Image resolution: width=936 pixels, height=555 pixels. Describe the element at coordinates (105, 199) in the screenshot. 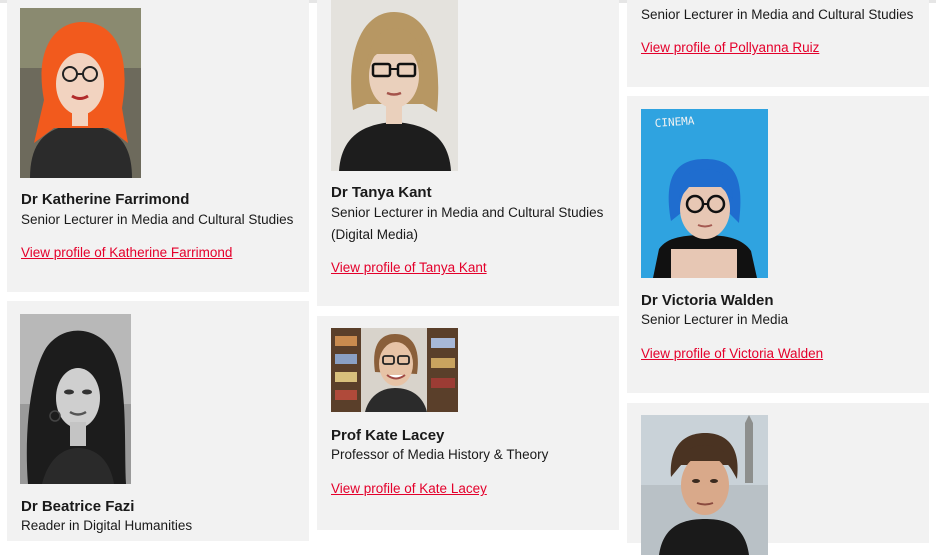

I see `profile-name: Dr Katherine Farrimond` at that location.